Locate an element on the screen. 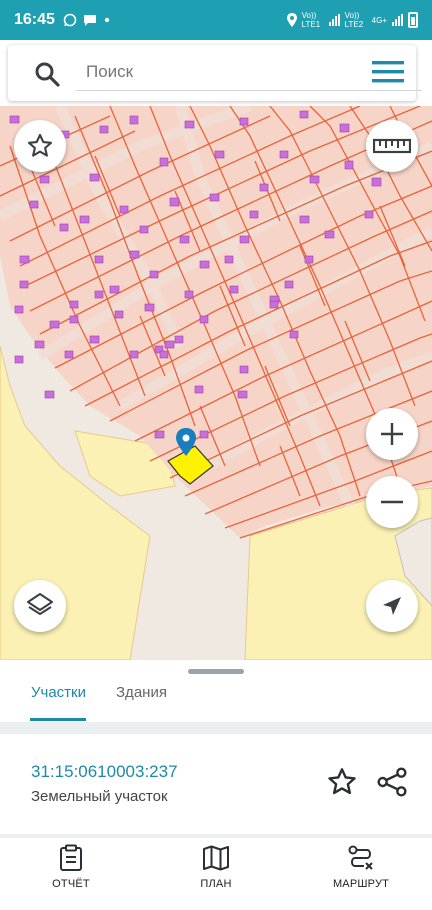  nav-plan: ПЛАН is located at coordinates (216, 867).